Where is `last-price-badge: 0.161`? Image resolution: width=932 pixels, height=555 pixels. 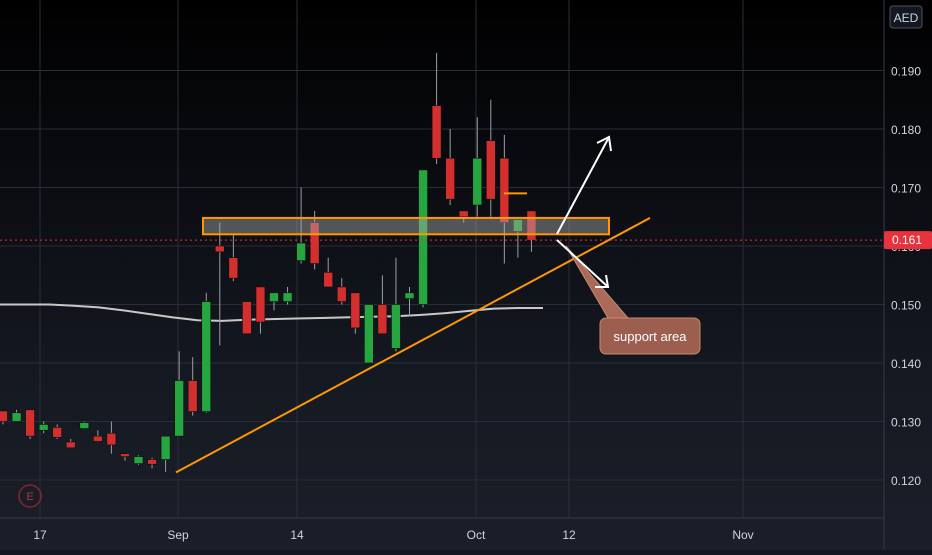
last-price-badge: 0.161 is located at coordinates (908, 240).